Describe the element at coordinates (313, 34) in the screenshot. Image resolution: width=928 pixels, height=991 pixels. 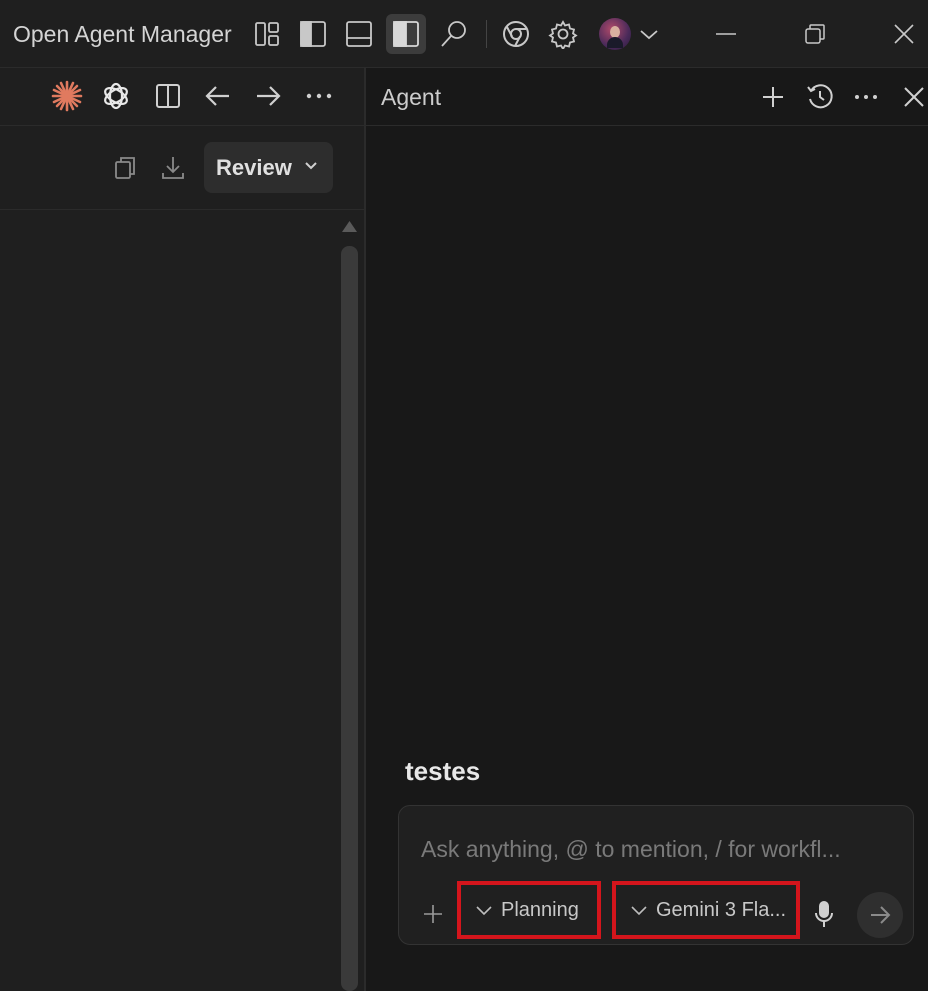
I see `sidebar-left-icon` at that location.